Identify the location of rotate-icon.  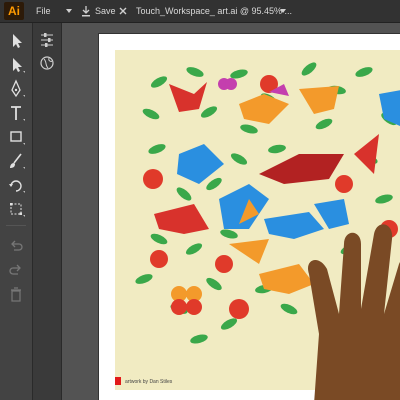
(17, 186).